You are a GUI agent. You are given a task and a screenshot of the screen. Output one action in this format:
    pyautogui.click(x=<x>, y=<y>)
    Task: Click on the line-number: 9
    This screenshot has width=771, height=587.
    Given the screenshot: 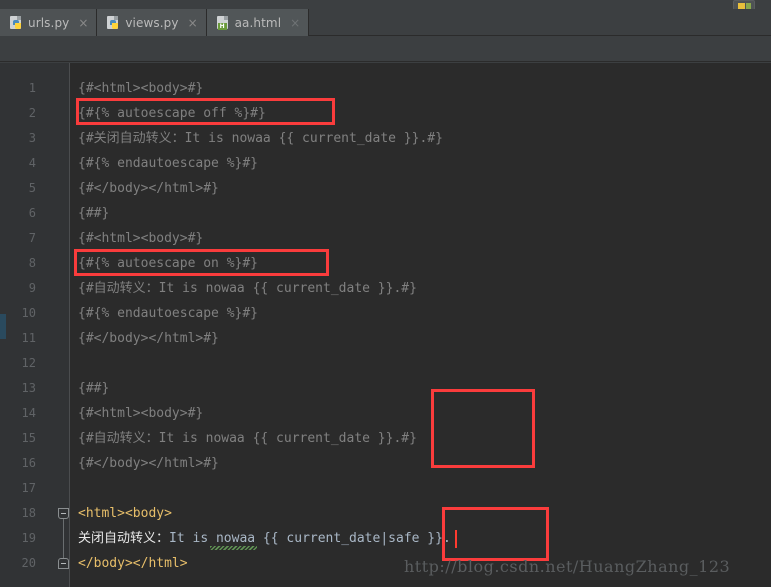 What is the action you would take?
    pyautogui.click(x=32, y=288)
    